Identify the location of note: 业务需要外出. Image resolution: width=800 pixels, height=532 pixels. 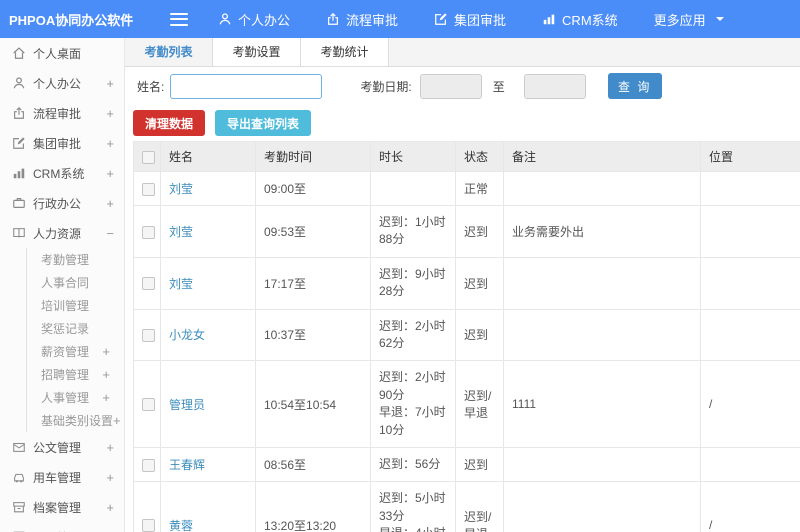
(602, 231).